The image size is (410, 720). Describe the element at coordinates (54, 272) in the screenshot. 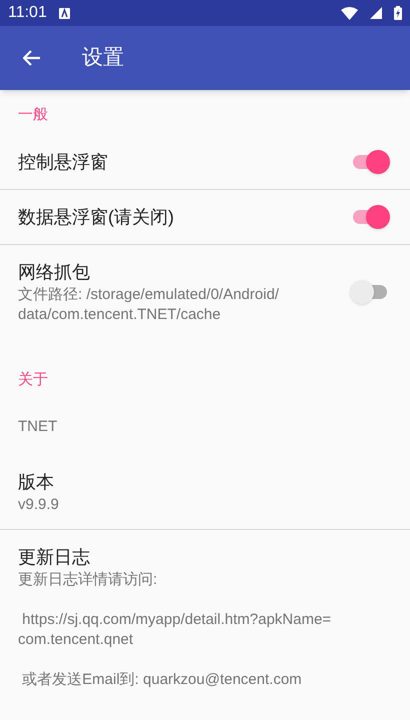

I see `preference-title: 网络抓包` at that location.